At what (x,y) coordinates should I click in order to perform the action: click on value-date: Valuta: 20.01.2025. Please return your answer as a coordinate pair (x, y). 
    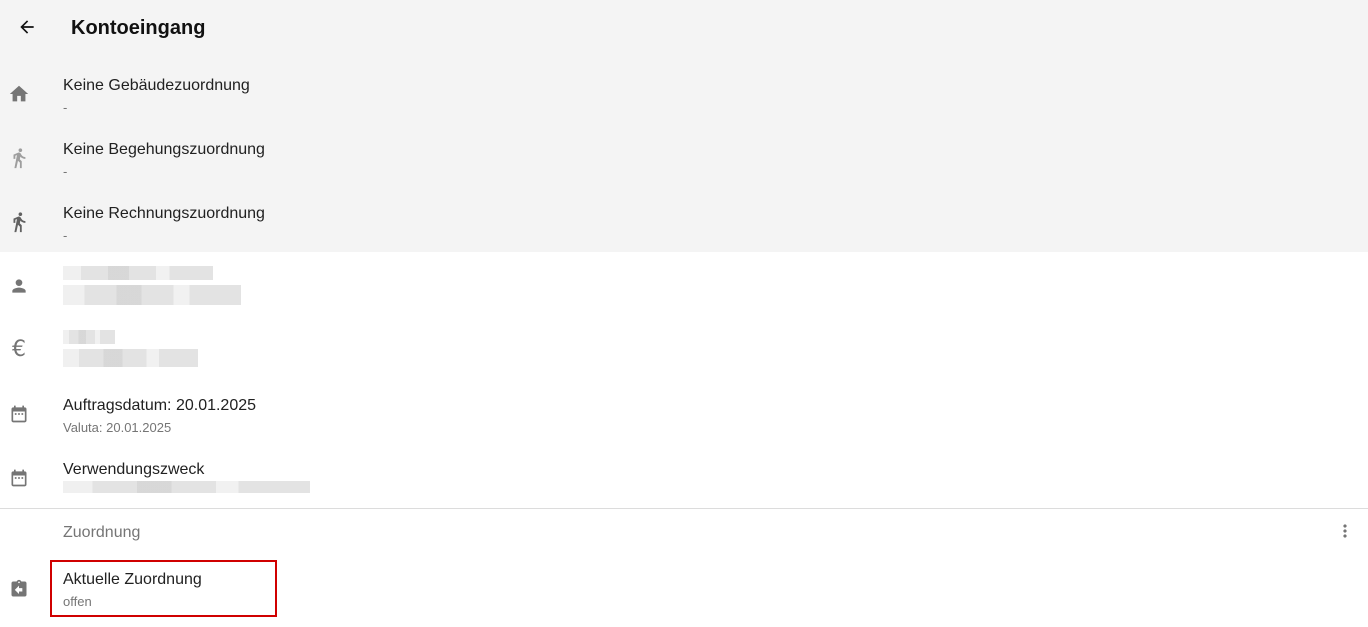
    Looking at the image, I should click on (117, 427).